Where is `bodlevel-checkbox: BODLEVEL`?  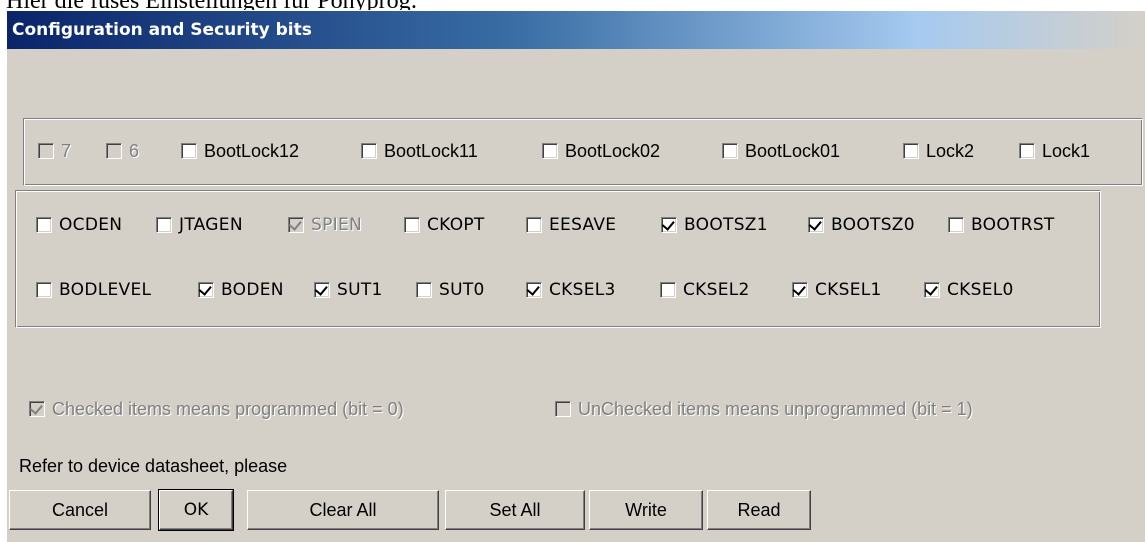 bodlevel-checkbox: BODLEVEL is located at coordinates (93, 290).